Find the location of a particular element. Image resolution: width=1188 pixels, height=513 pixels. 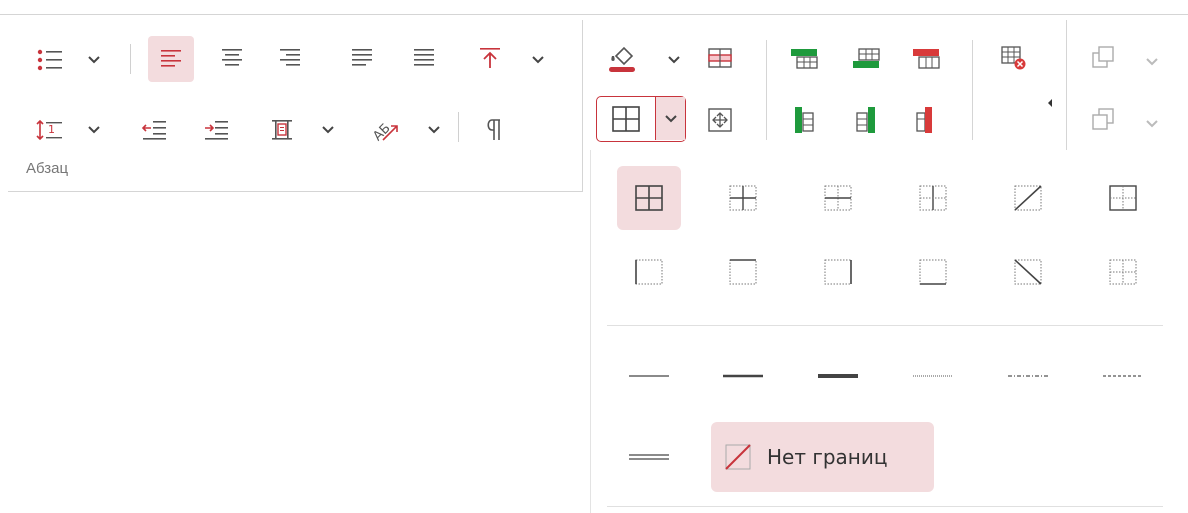

line-style-double is located at coordinates (649, 457).